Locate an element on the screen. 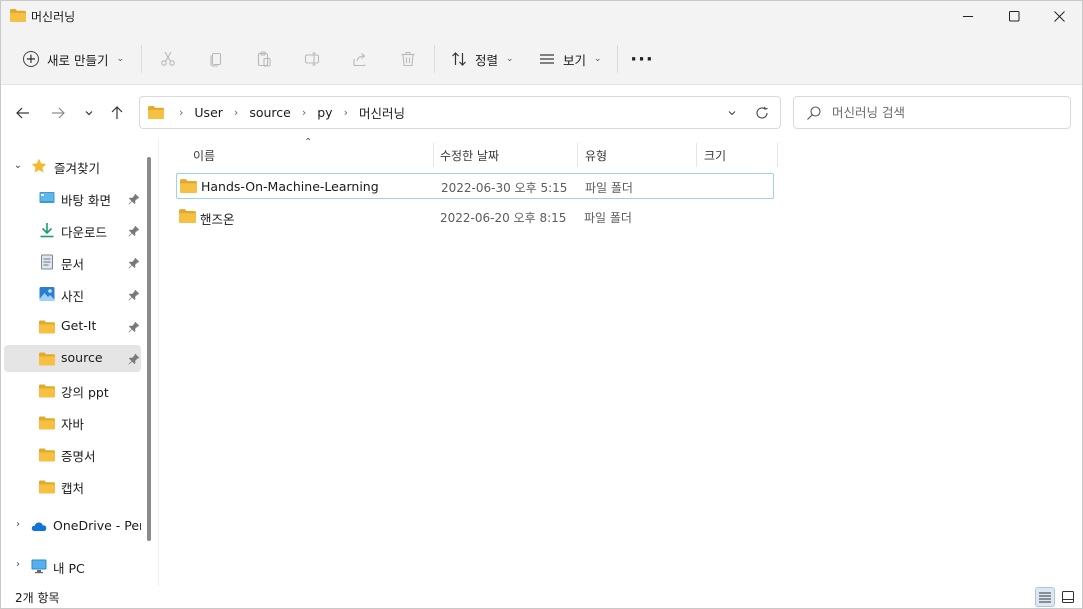 The height and width of the screenshot is (609, 1083). sidebar-item-certificates: 증명서 is located at coordinates (72, 454).